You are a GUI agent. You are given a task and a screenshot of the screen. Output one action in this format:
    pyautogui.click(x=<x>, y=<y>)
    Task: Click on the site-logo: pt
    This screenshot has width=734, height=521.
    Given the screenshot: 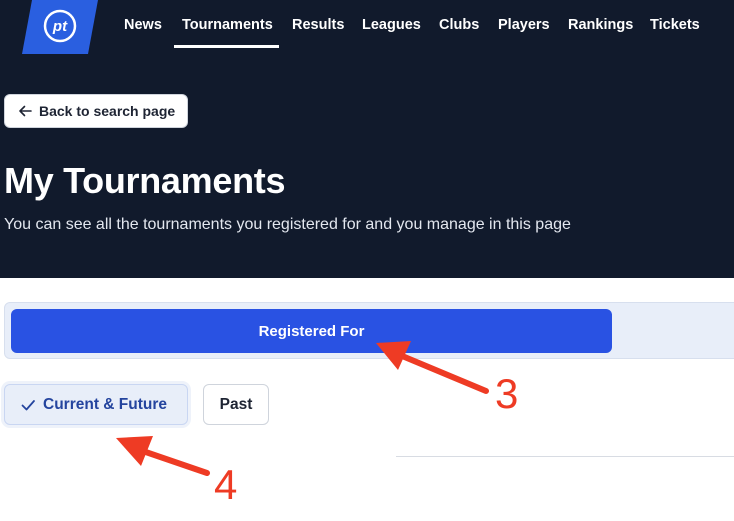 What is the action you would take?
    pyautogui.click(x=60, y=27)
    